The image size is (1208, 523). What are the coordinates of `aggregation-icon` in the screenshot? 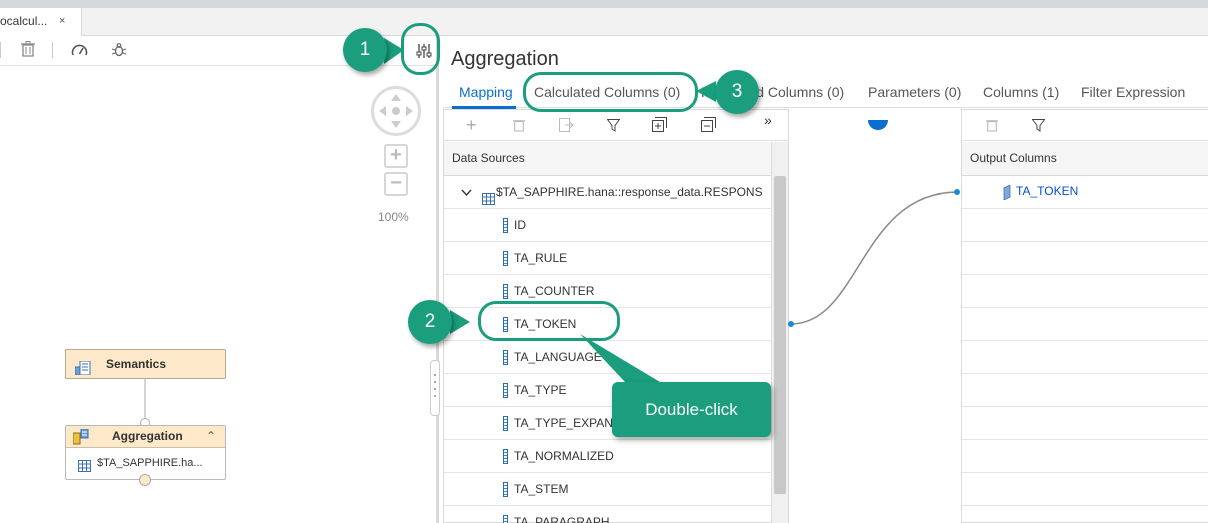 It's located at (80, 440).